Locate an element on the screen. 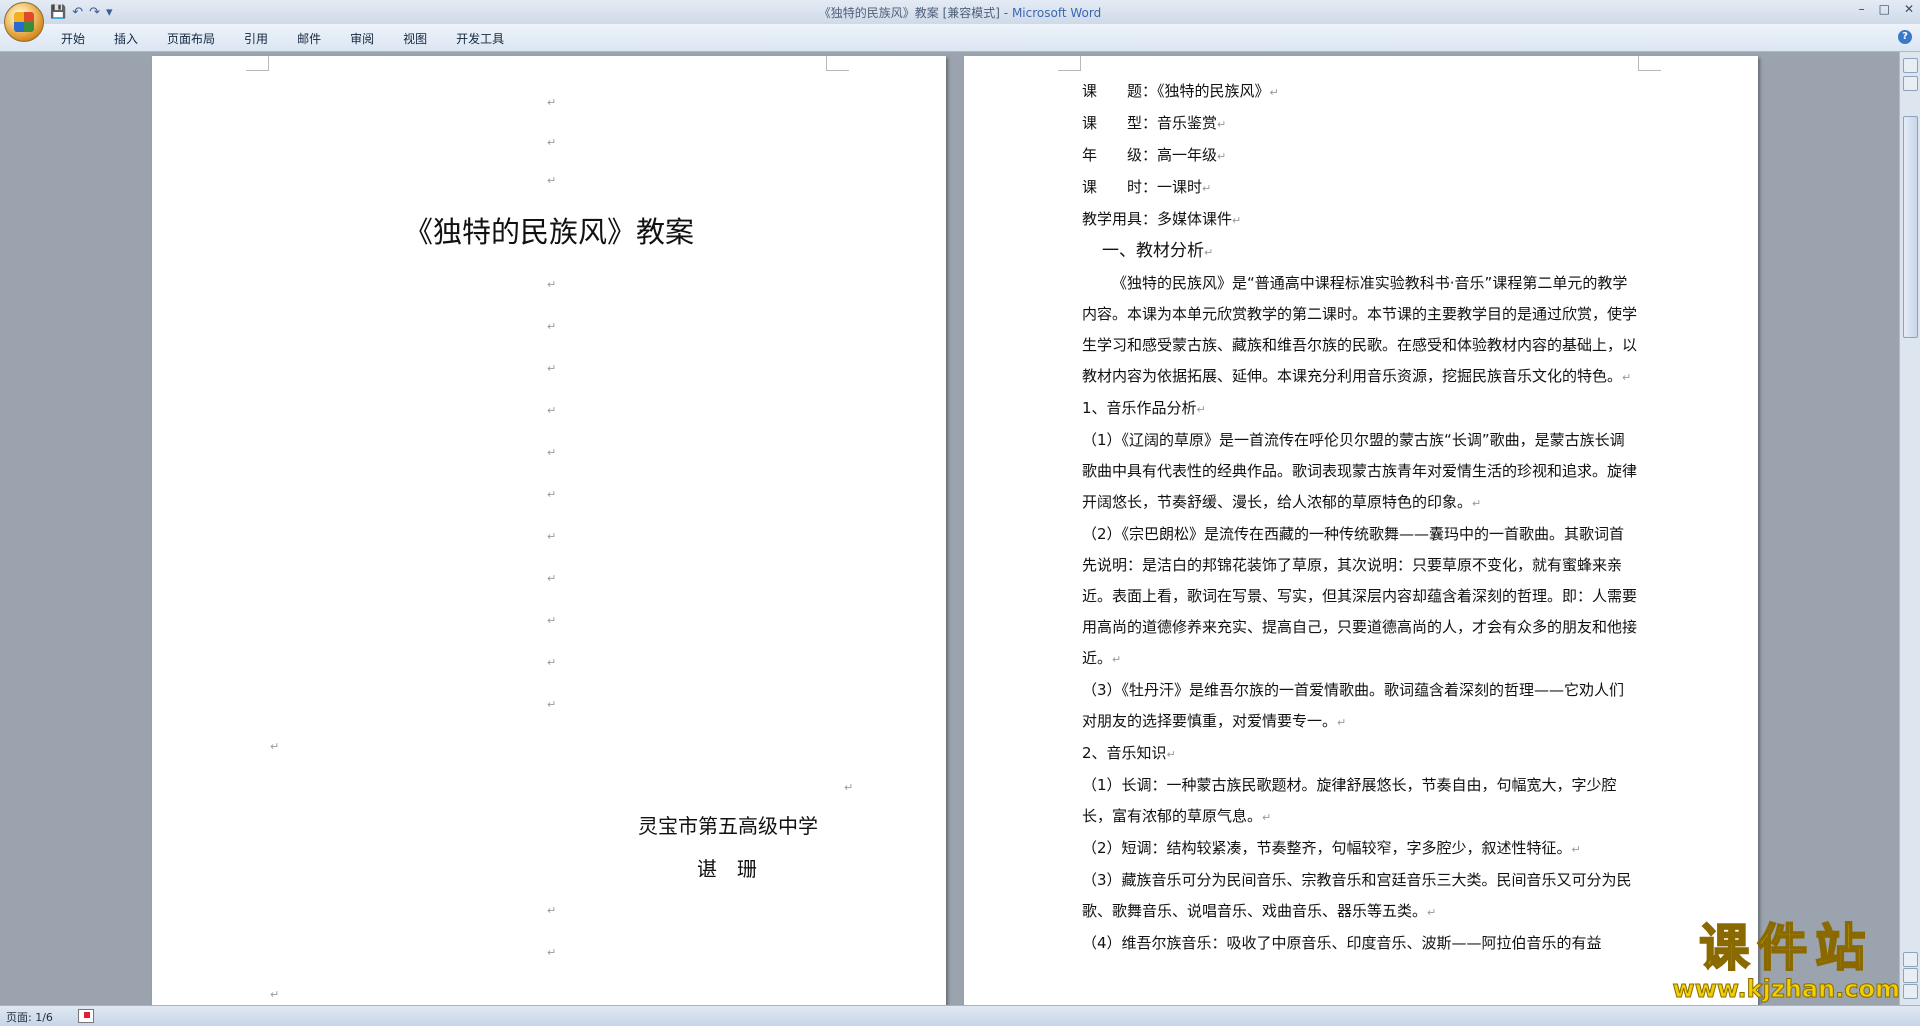 The width and height of the screenshot is (1920, 1026). window-controls: – □ ✕ is located at coordinates (1886, 9).